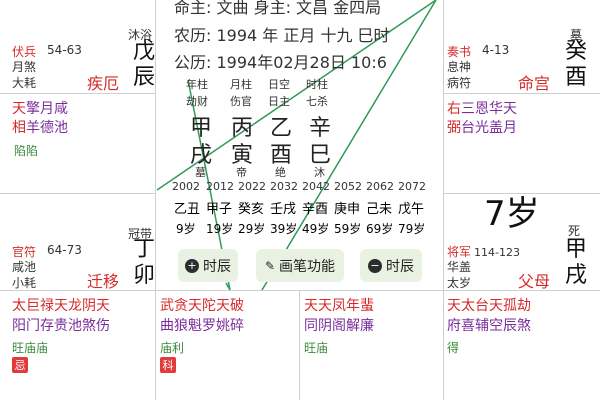  What do you see at coordinates (47, 128) in the screenshot?
I see `star-minor: 羊德池` at bounding box center [47, 128].